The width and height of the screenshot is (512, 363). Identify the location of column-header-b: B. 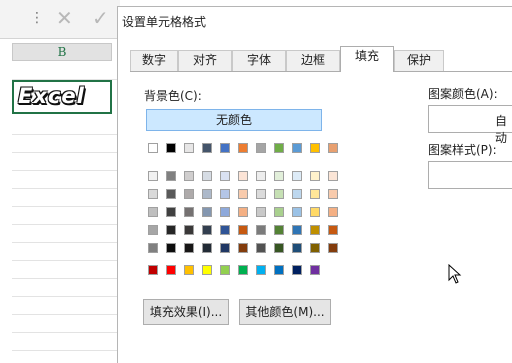
(62, 52).